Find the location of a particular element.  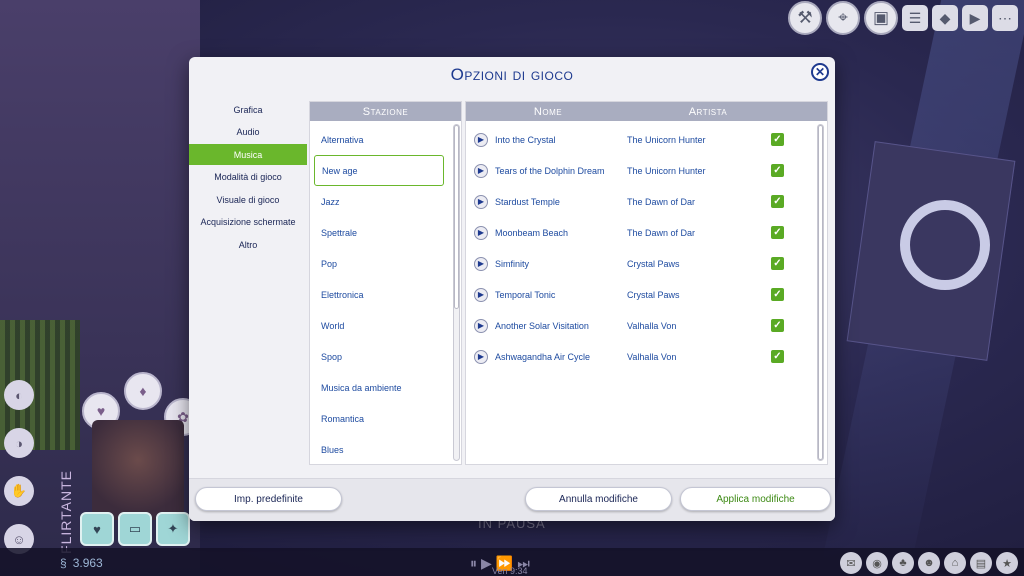

songs-column-header: Nome Artista is located at coordinates (646, 111).